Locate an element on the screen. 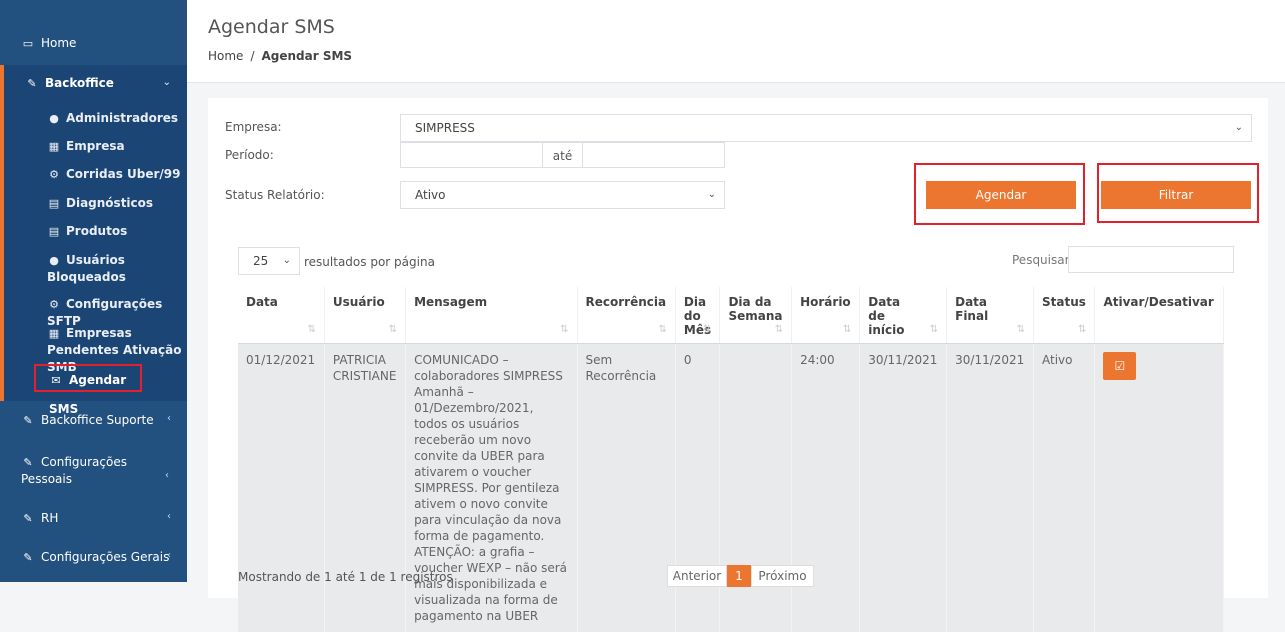  breadcrumb: Home/Agendar SMS is located at coordinates (280, 56).